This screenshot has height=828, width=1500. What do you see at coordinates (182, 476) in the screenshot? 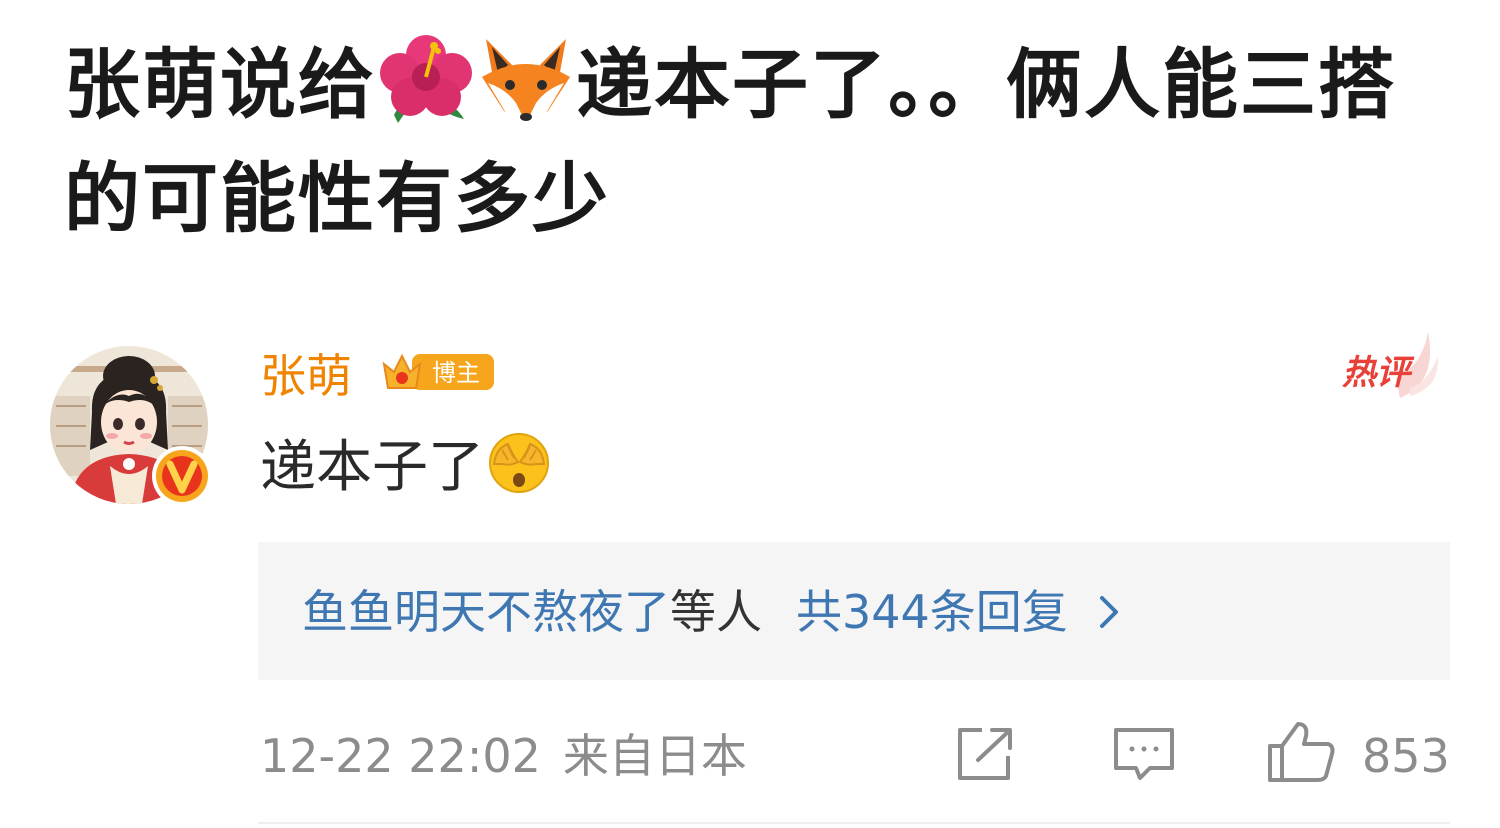
I see `verified-v-icon` at bounding box center [182, 476].